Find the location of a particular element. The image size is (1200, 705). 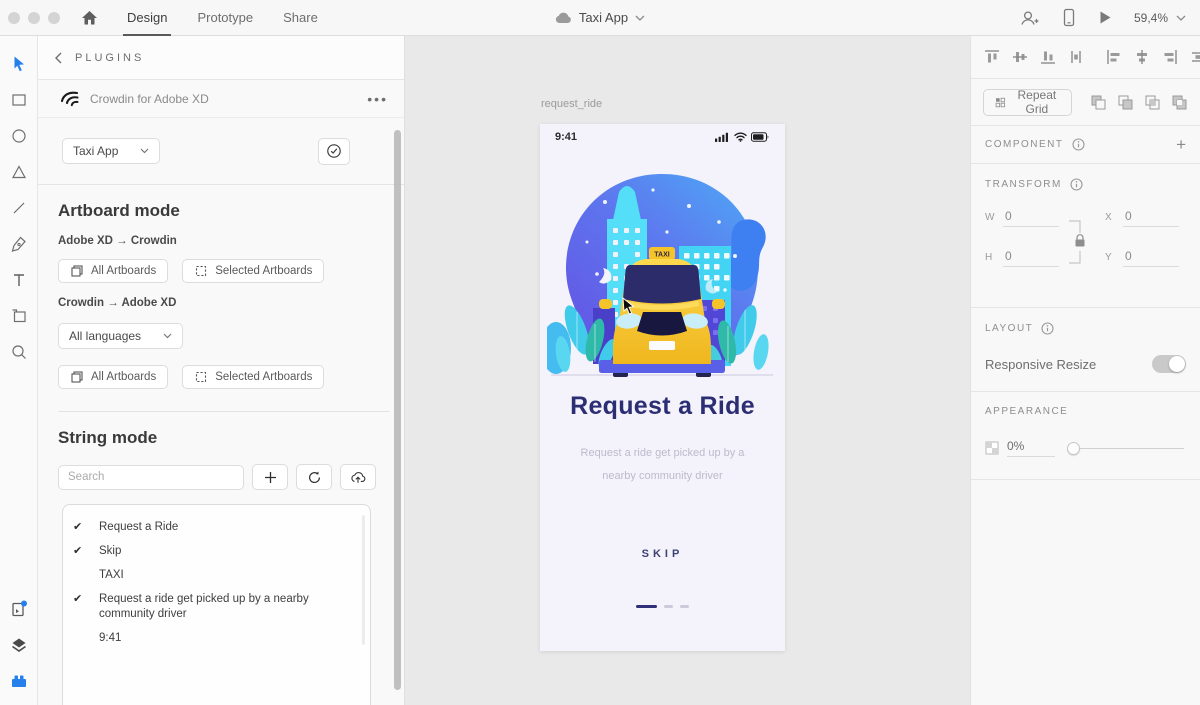

project-select: Taxi App is located at coordinates (111, 151).